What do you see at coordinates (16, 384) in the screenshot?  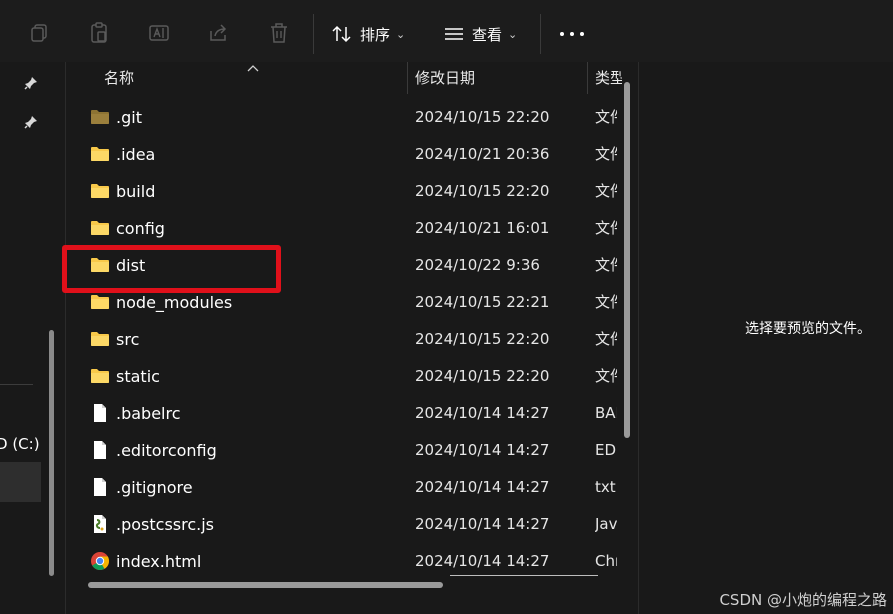 I see `nav-divider` at bounding box center [16, 384].